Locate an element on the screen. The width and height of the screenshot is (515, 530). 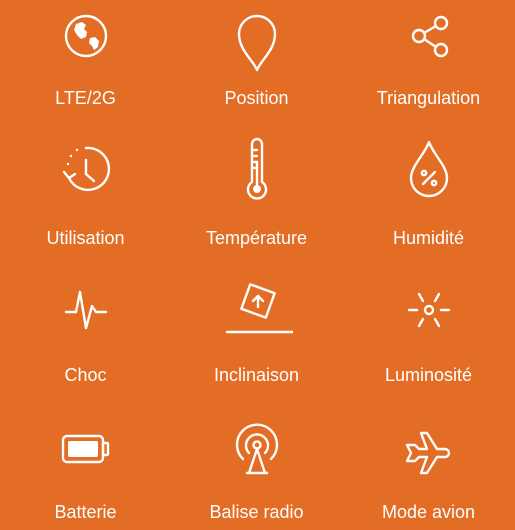
feature-balise-radio: Balise radio is located at coordinates (256, 470).